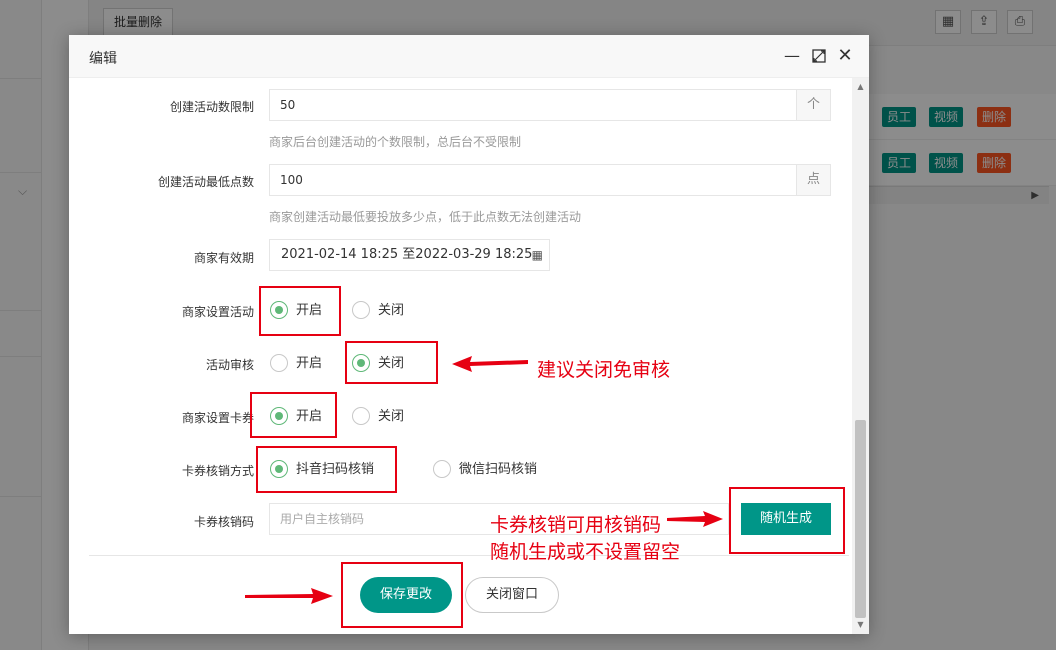  What do you see at coordinates (407, 254) in the screenshot?
I see `validity-value: 2021-02-14 18:25 至2022-03-29 18:25` at bounding box center [407, 254].